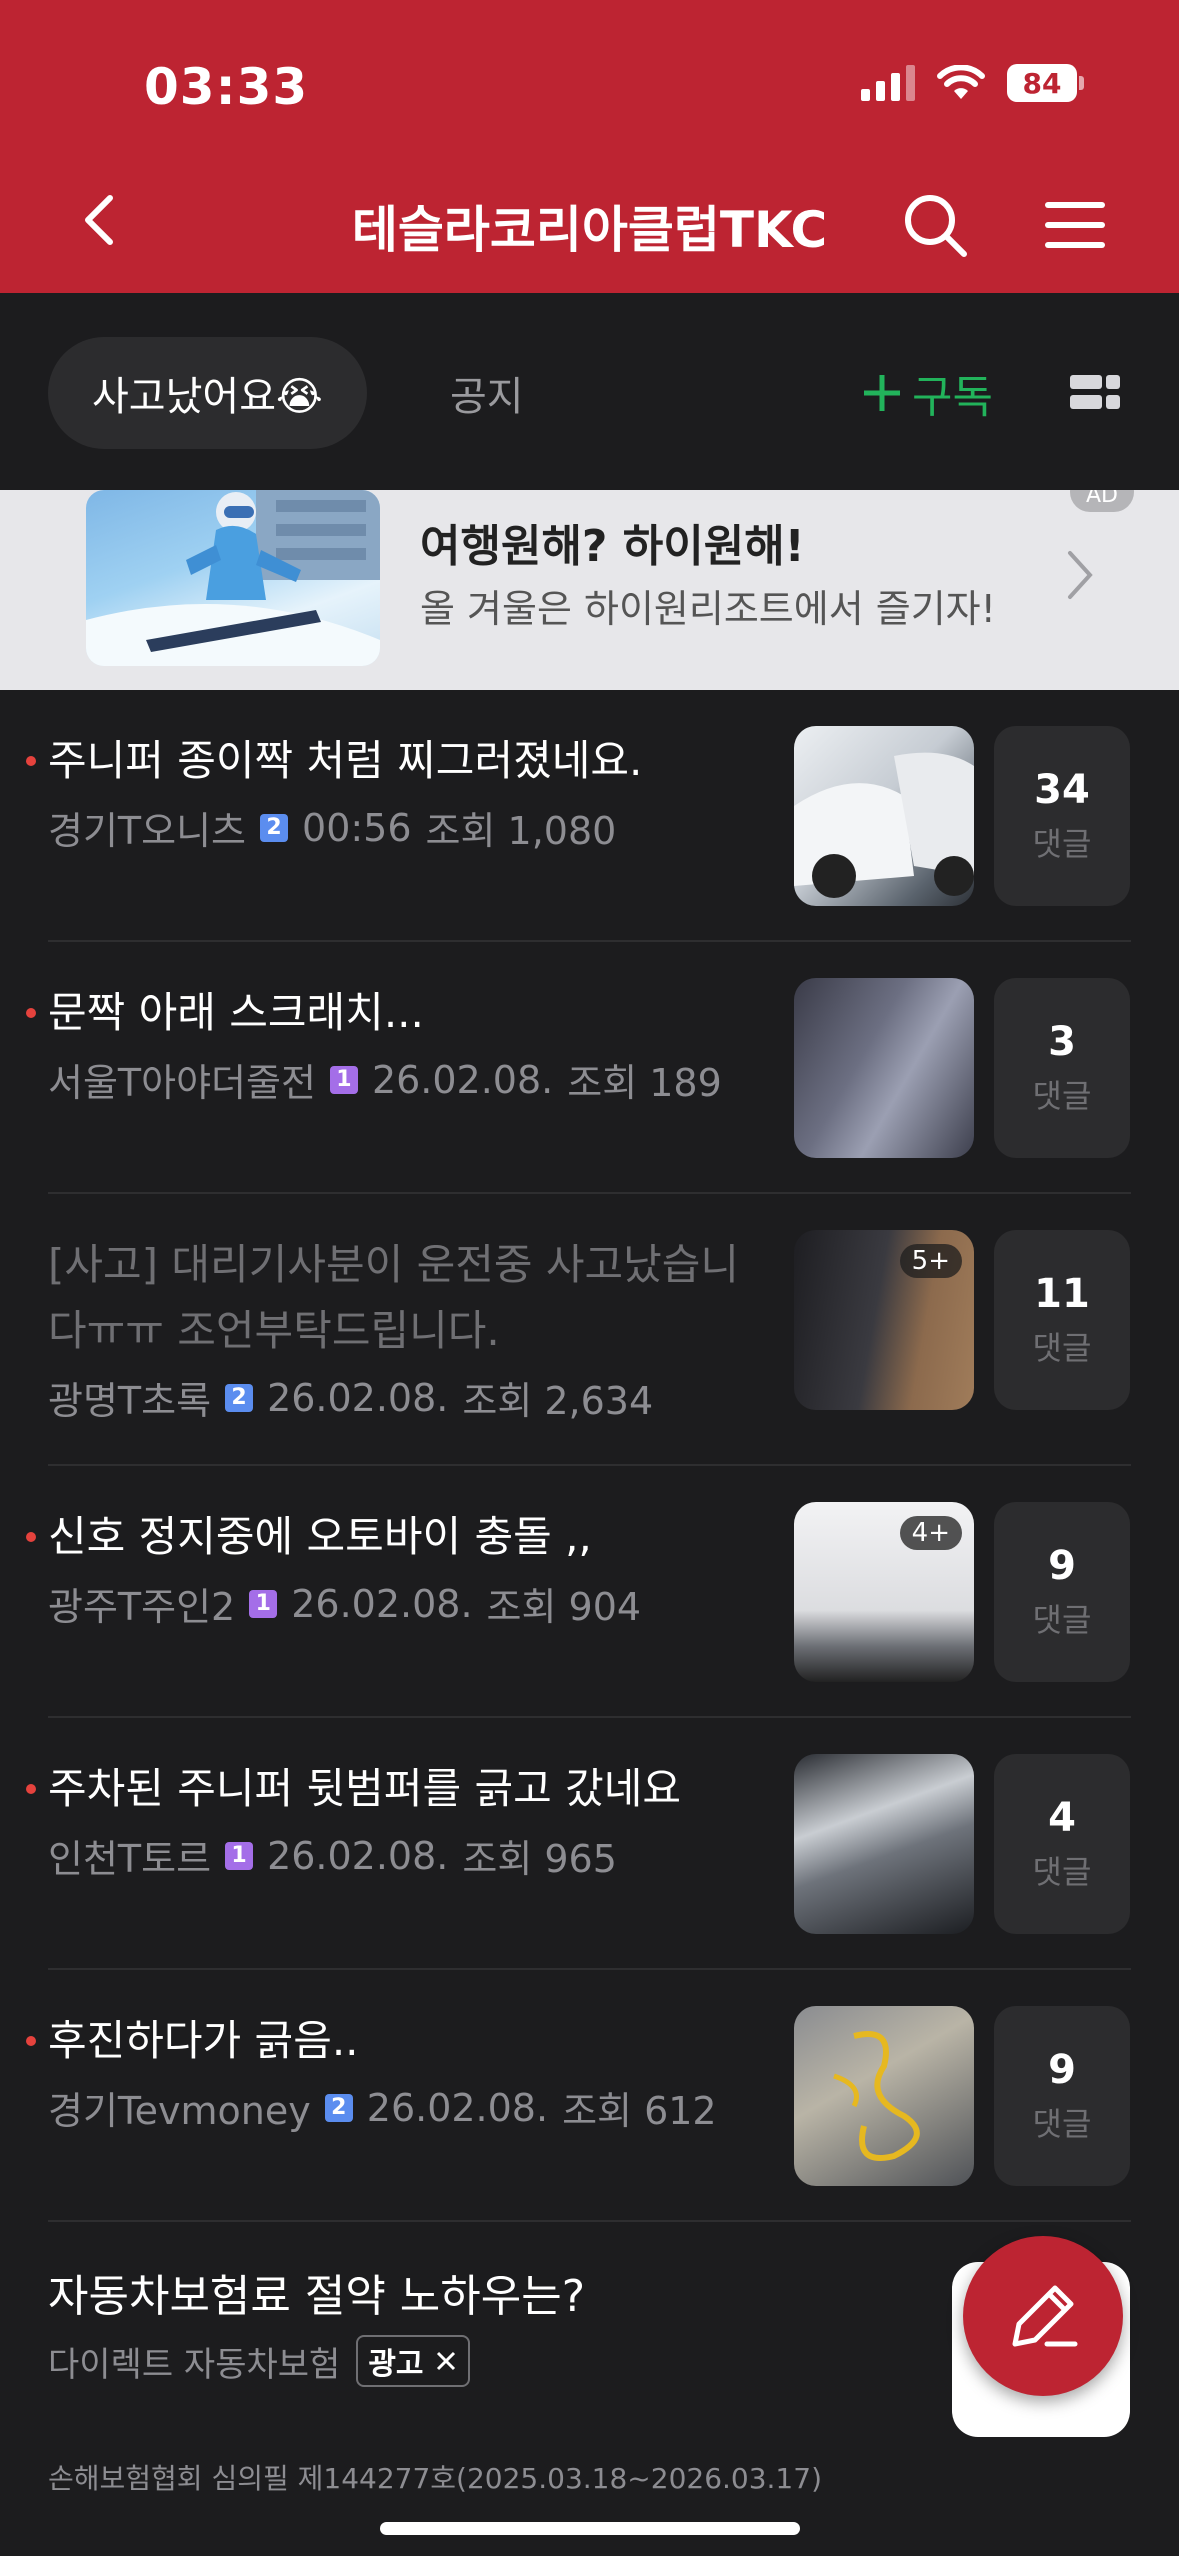 The height and width of the screenshot is (2556, 1179). Describe the element at coordinates (142, 1607) in the screenshot. I see `post-author: 광주T주인2` at that location.